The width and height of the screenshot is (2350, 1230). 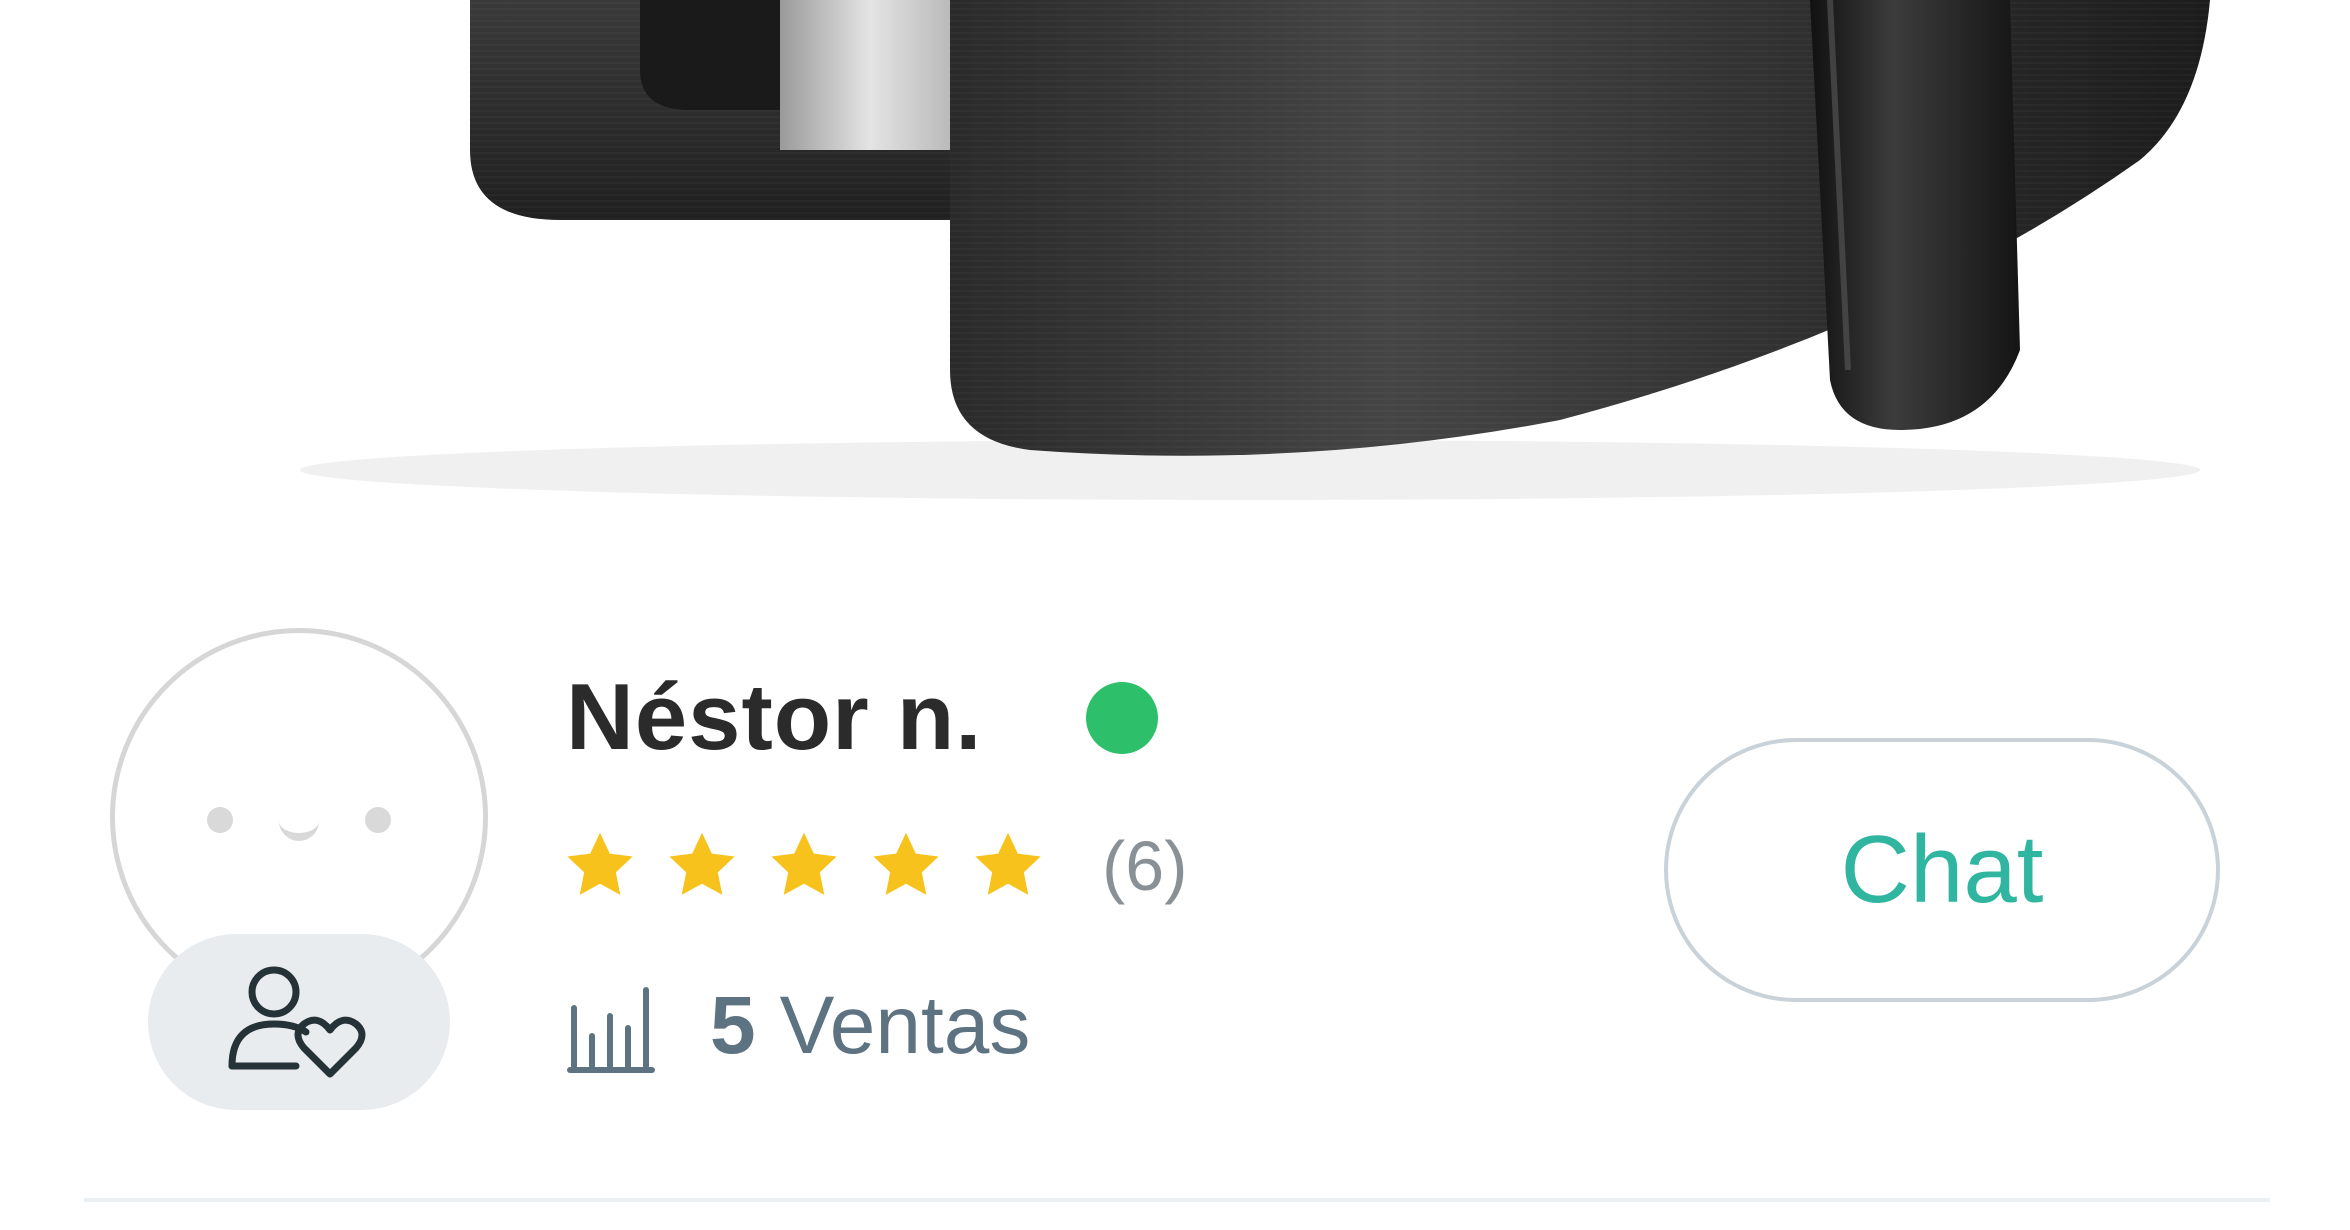 I want to click on follow-seller-button, so click(x=299, y=1022).